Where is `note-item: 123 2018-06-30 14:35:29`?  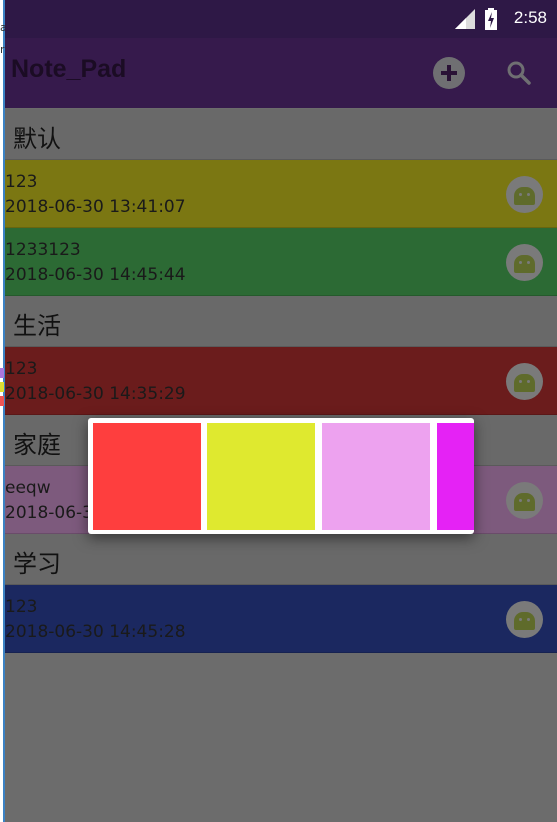
note-item: 123 2018-06-30 14:35:29 is located at coordinates (281, 381).